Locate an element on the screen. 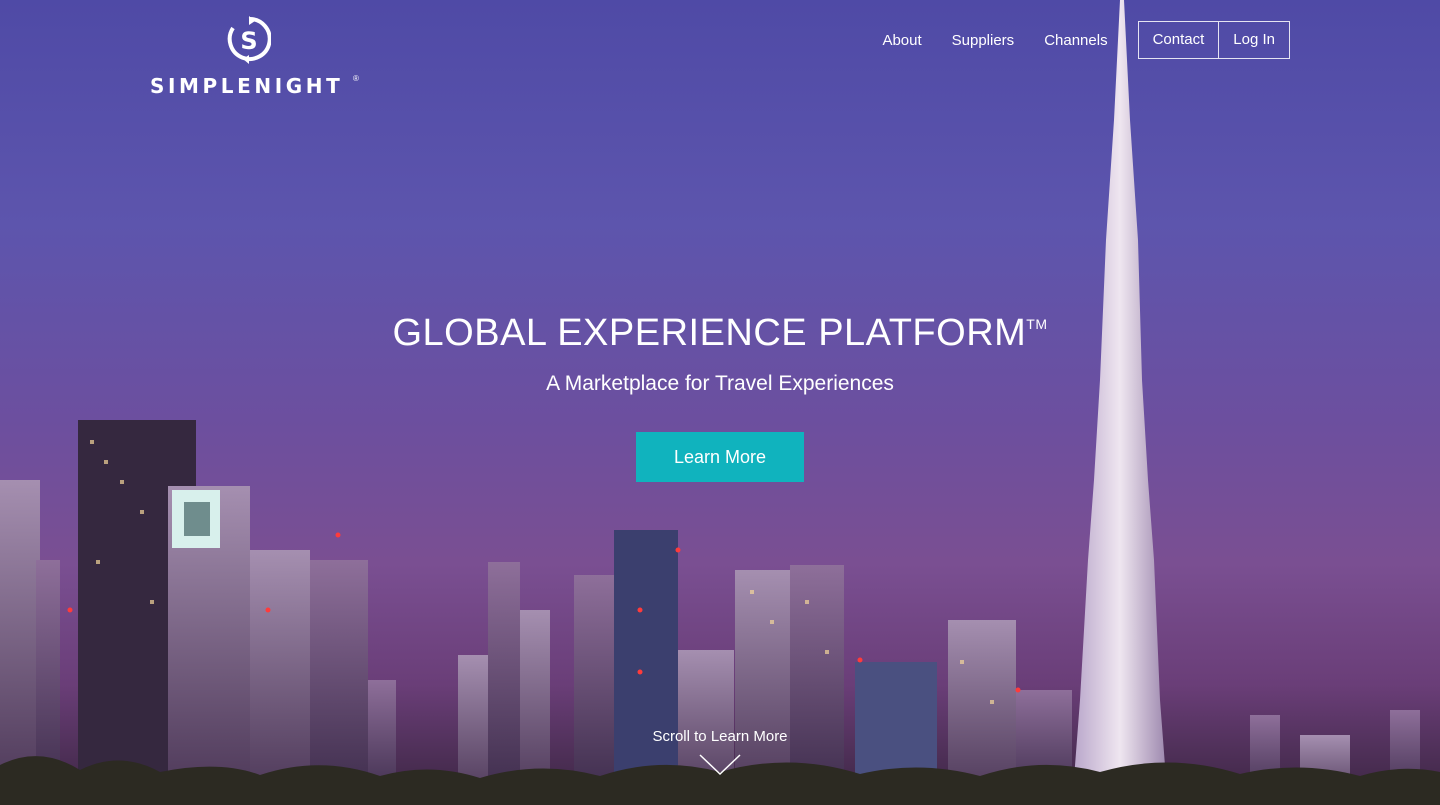 The width and height of the screenshot is (1440, 805). main-nav: About Suppliers Channels Contact Log In is located at coordinates (1086, 40).